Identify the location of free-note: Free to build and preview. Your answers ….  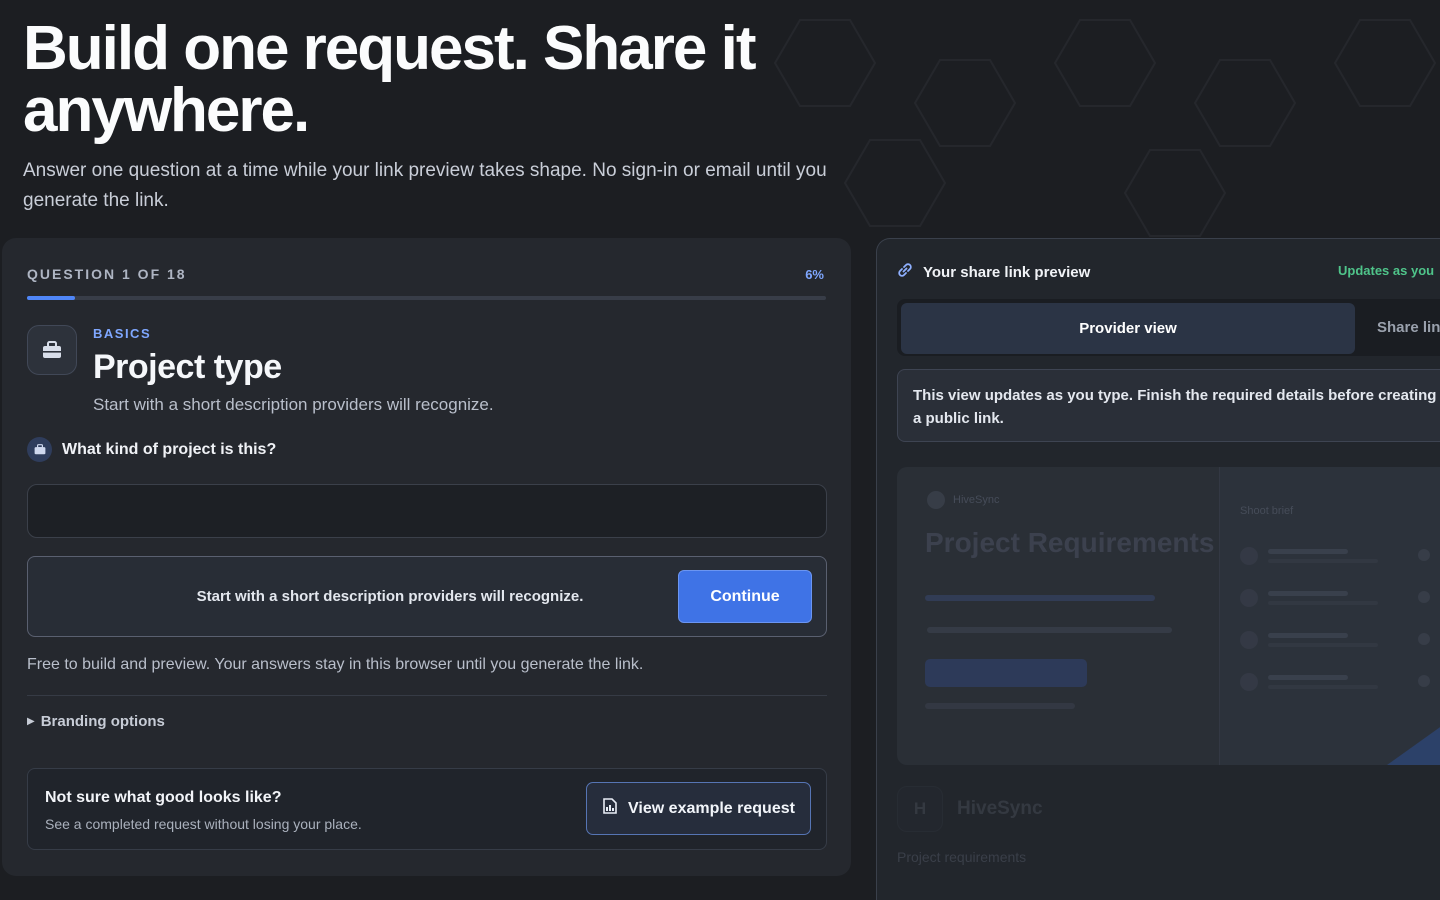
(335, 664).